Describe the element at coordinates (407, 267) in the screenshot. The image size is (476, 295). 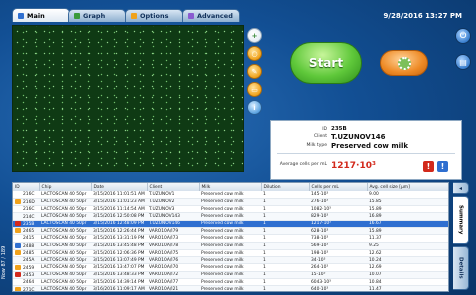
I see `table-cell: 12.69` at that location.